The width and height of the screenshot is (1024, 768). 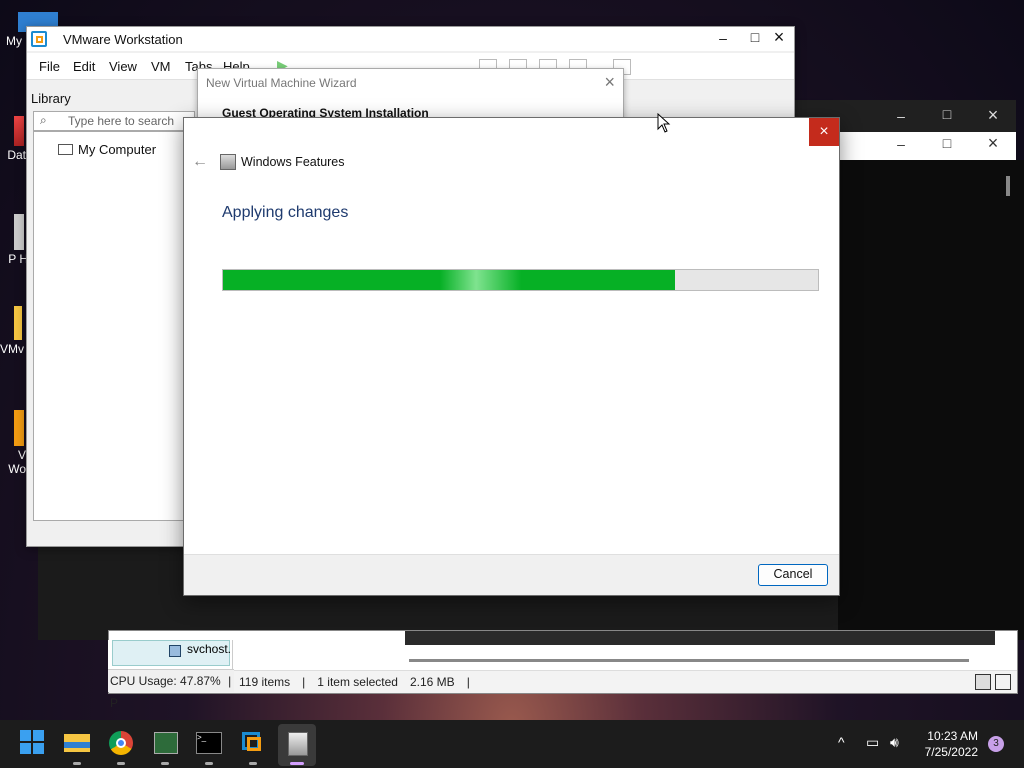 What do you see at coordinates (951, 744) in the screenshot?
I see `clock: 10:23 AM 7/25/2022` at bounding box center [951, 744].